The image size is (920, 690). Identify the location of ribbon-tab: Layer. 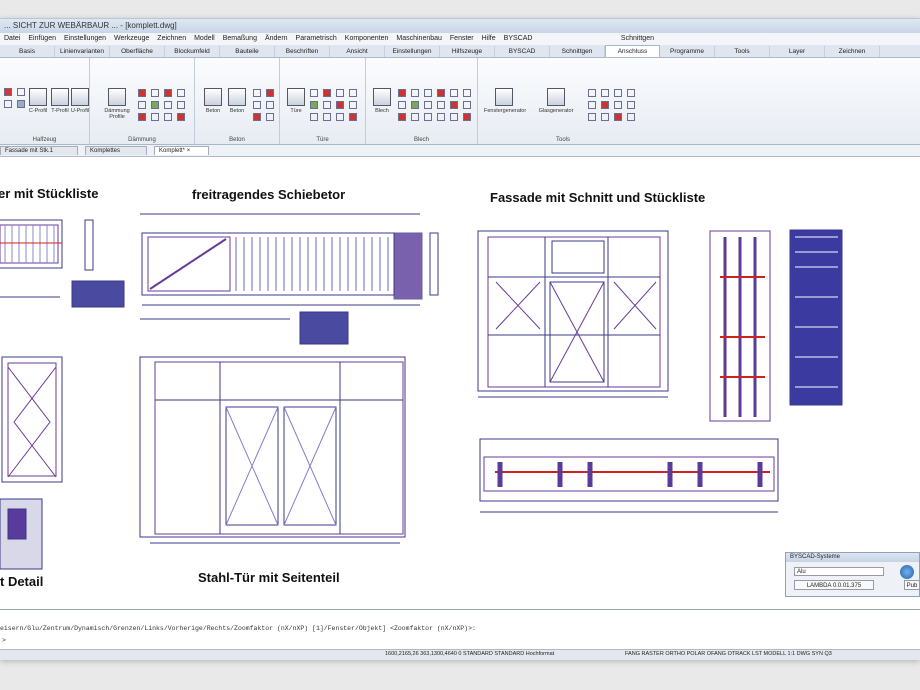
(797, 51).